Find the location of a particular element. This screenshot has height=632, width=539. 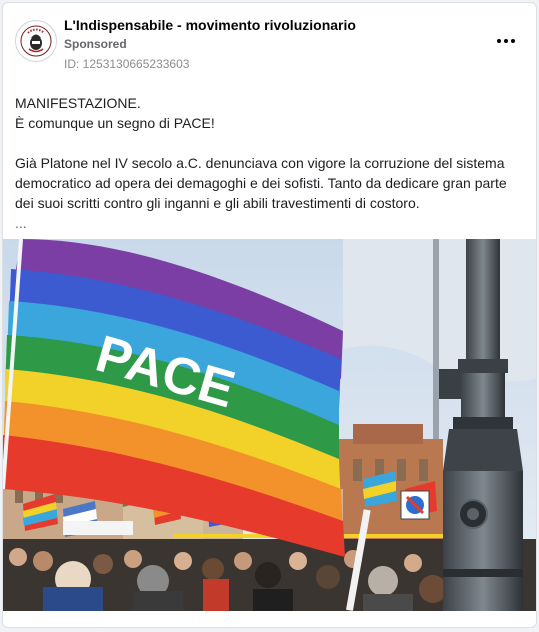

post-text-line: MANIFESTAZIONE. is located at coordinates (78, 103).